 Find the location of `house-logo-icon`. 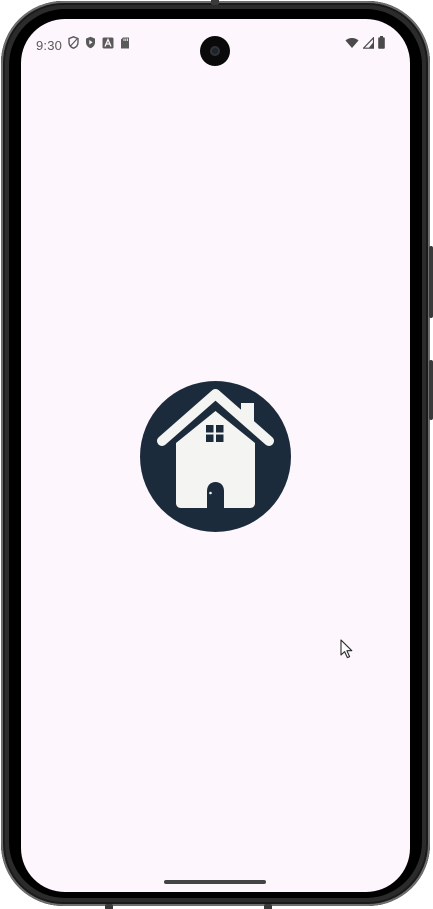

house-logo-icon is located at coordinates (215, 456).